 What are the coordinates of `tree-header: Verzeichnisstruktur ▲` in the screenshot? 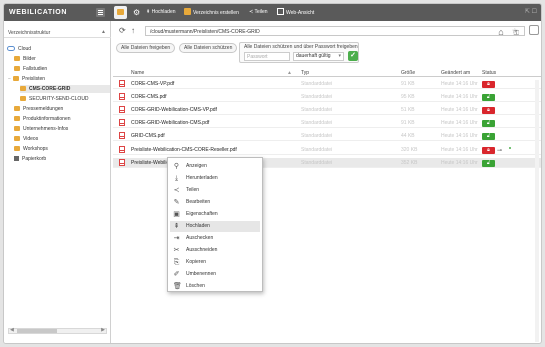 It's located at (57, 32).